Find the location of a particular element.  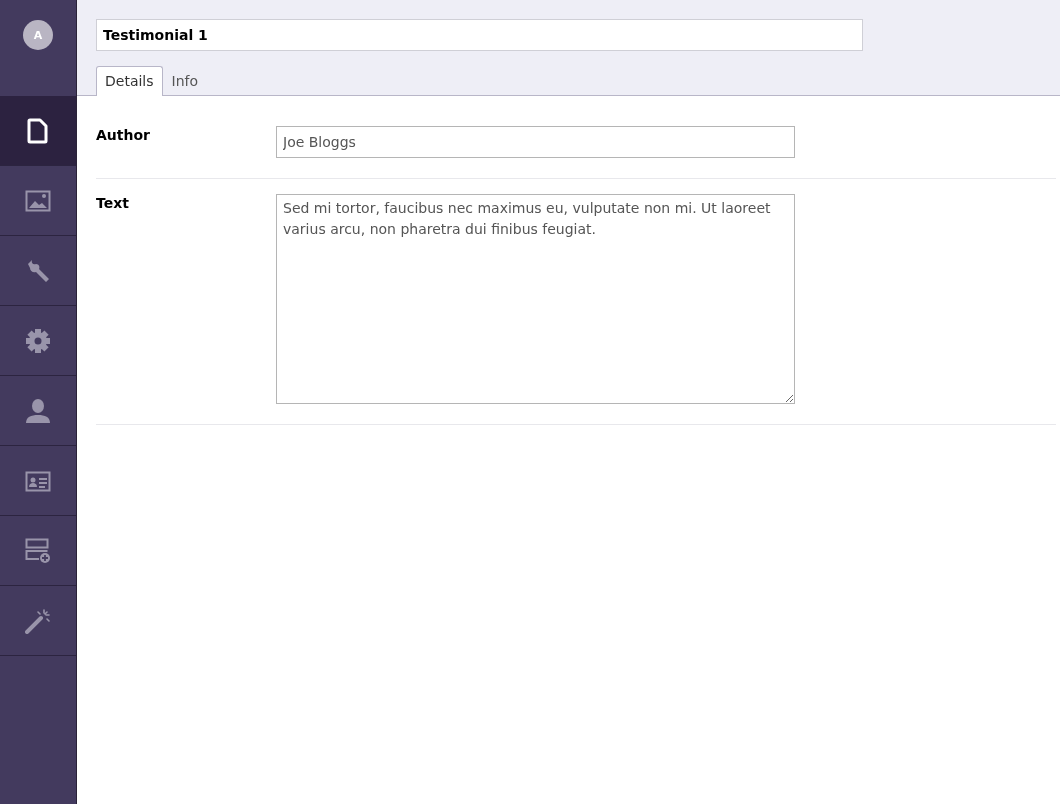

title-field: Testimonial 1 is located at coordinates (479, 35).